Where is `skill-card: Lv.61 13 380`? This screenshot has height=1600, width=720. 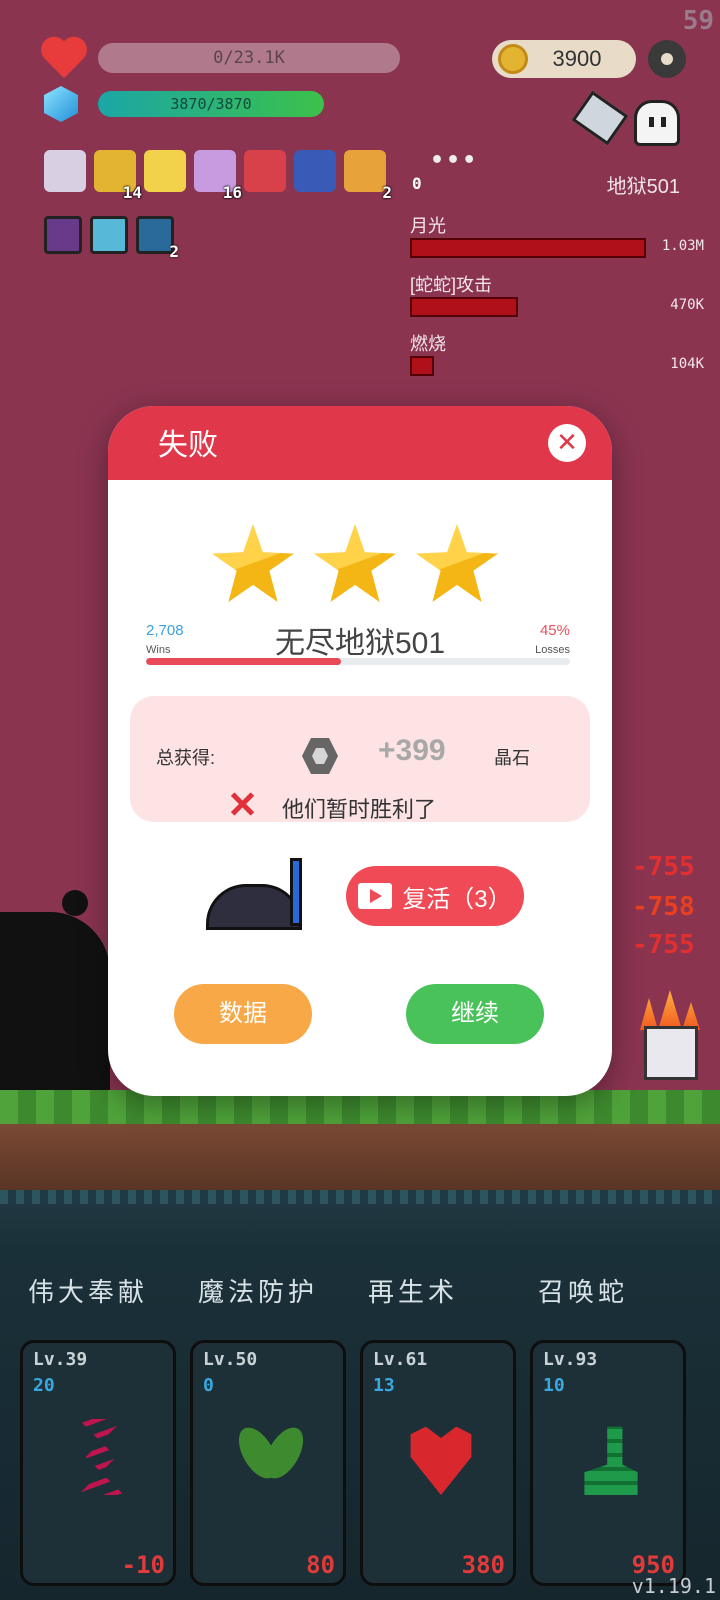 skill-card: Lv.61 13 380 is located at coordinates (438, 1463).